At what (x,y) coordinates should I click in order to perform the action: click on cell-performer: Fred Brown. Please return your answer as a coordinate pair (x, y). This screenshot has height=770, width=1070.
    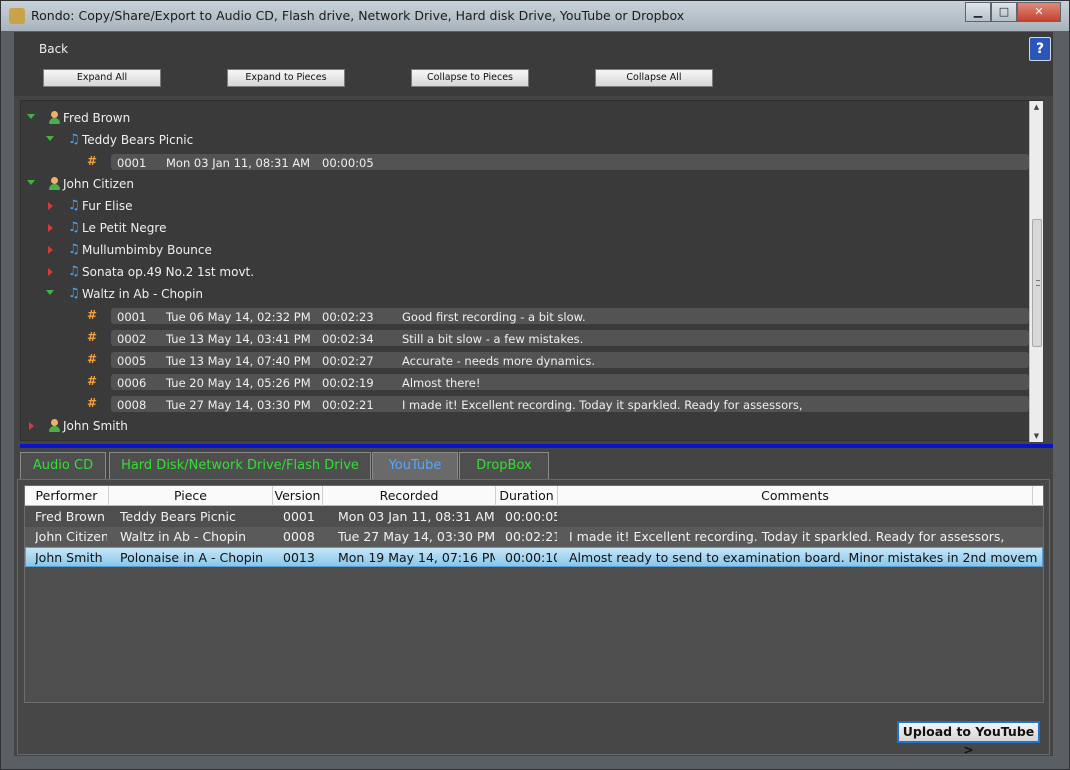
    Looking at the image, I should click on (70, 516).